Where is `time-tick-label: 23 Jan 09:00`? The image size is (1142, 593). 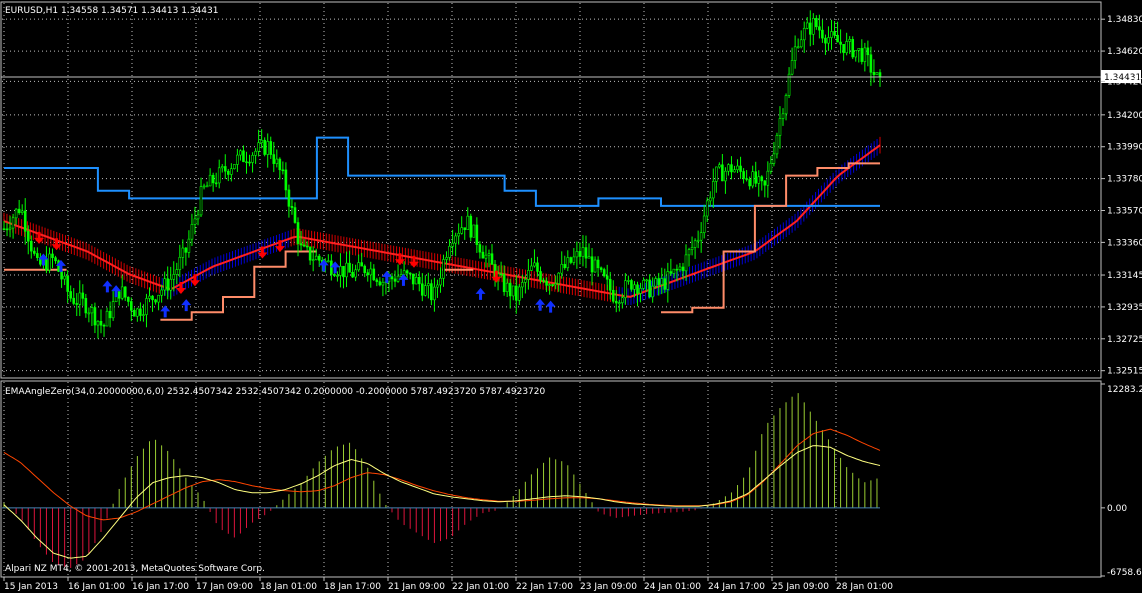
time-tick-label: 23 Jan 09:00 is located at coordinates (608, 587).